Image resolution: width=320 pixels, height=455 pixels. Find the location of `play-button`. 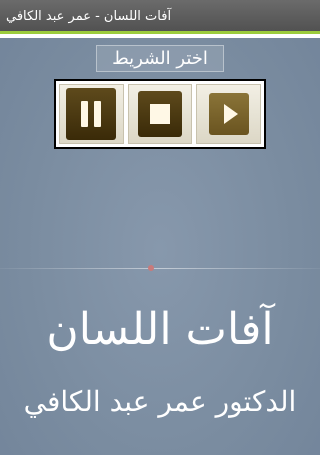

play-button is located at coordinates (229, 114).